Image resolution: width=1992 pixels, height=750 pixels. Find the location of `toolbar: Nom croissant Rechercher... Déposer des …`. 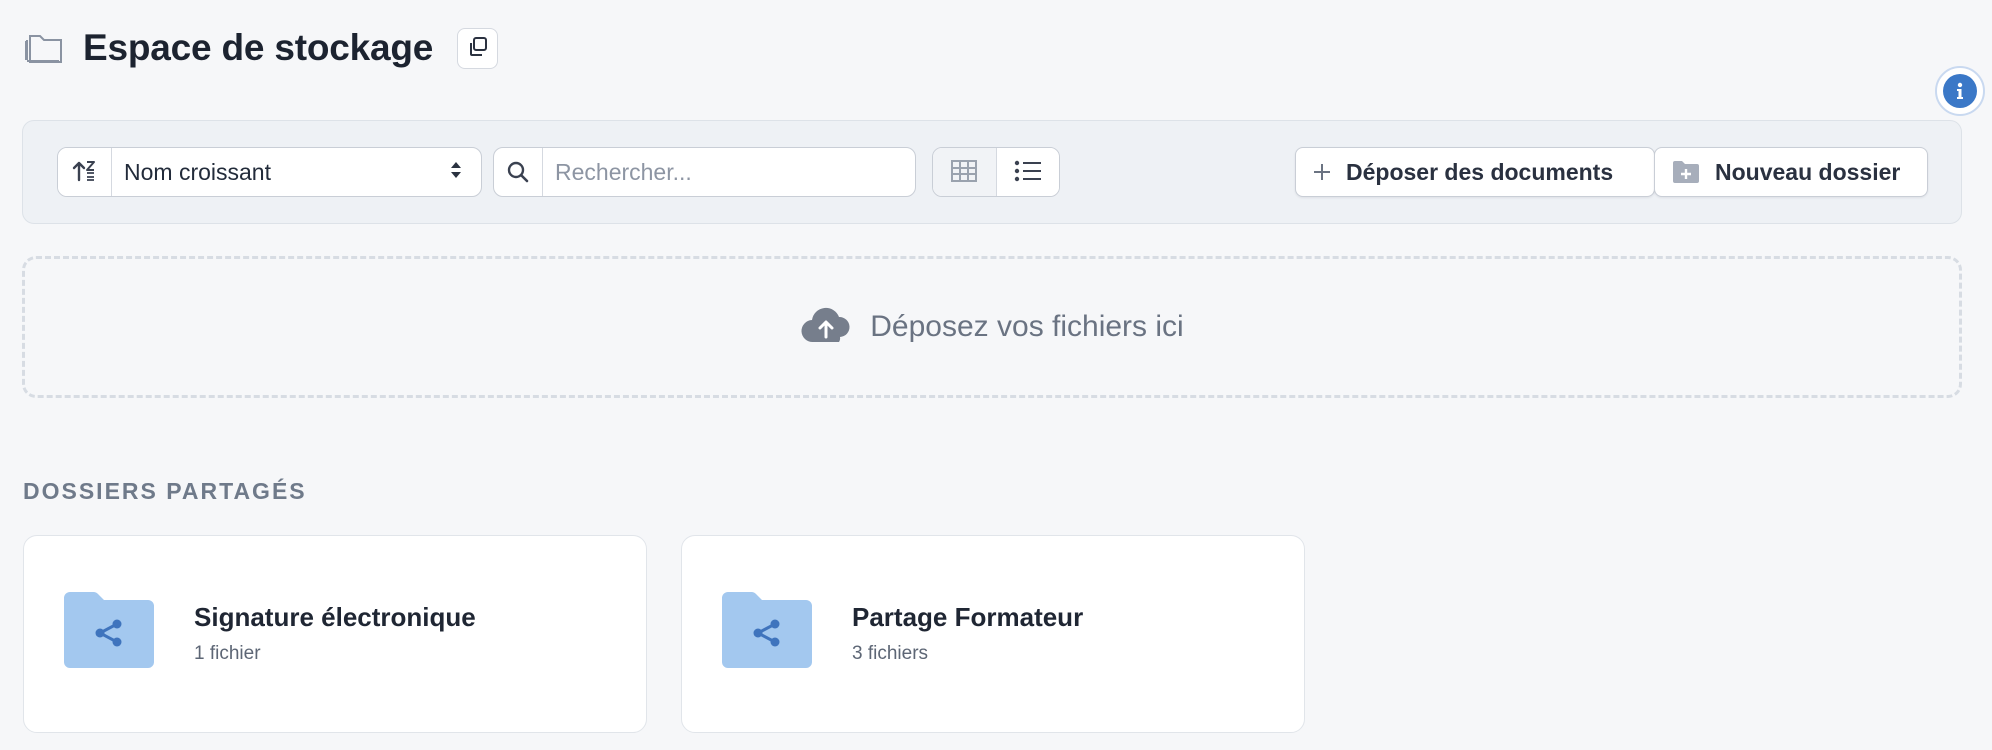

toolbar: Nom croissant Rechercher... Déposer des … is located at coordinates (992, 172).